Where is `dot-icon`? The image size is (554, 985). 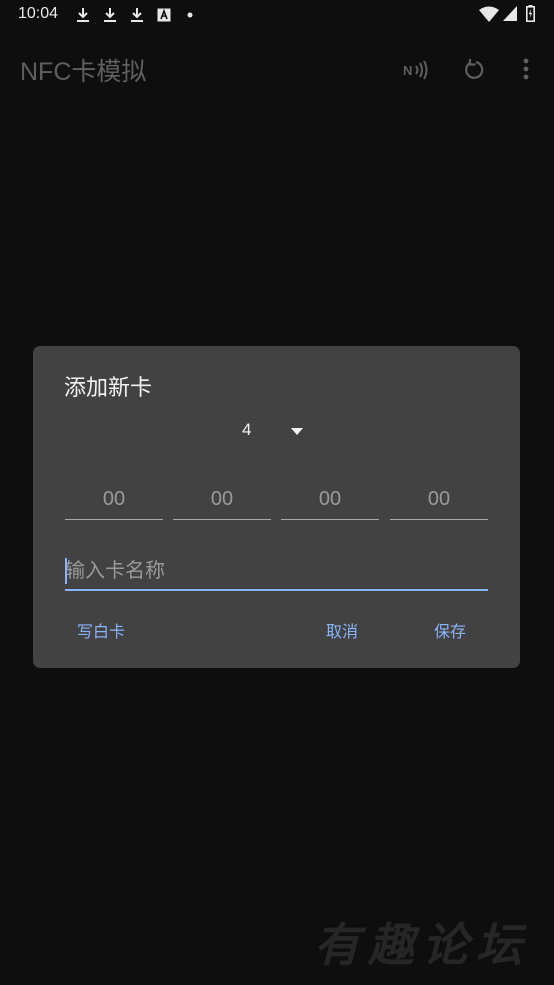 dot-icon is located at coordinates (190, 15).